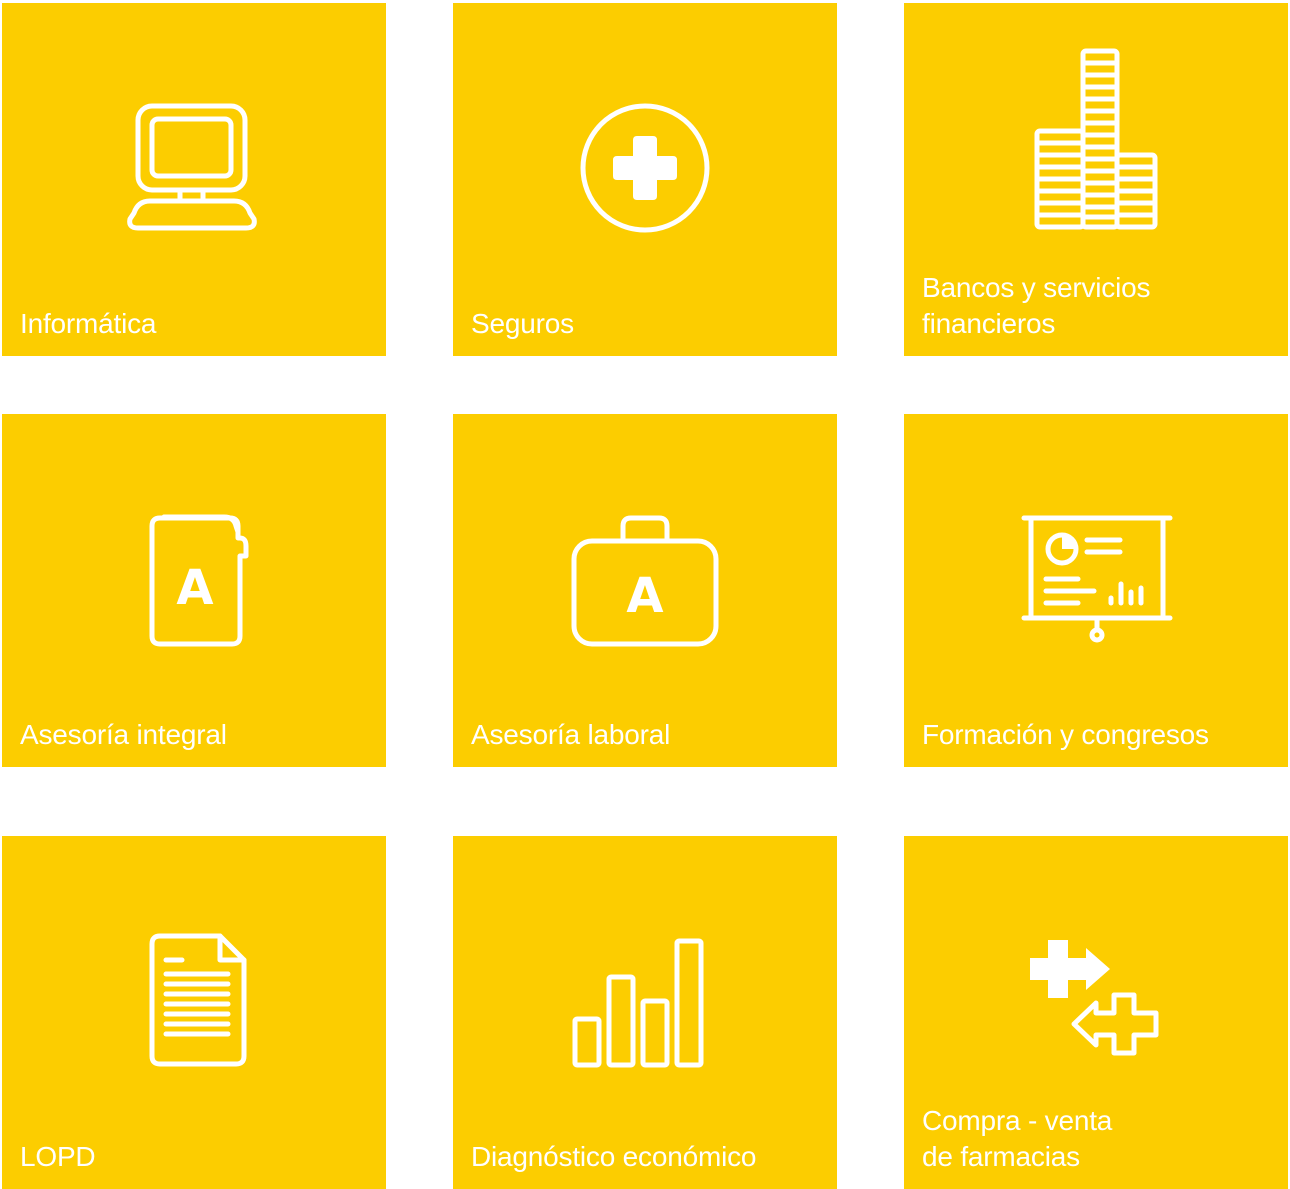 The image size is (1290, 1189). I want to click on tile-label: Bancos y servicios financieros, so click(1036, 305).